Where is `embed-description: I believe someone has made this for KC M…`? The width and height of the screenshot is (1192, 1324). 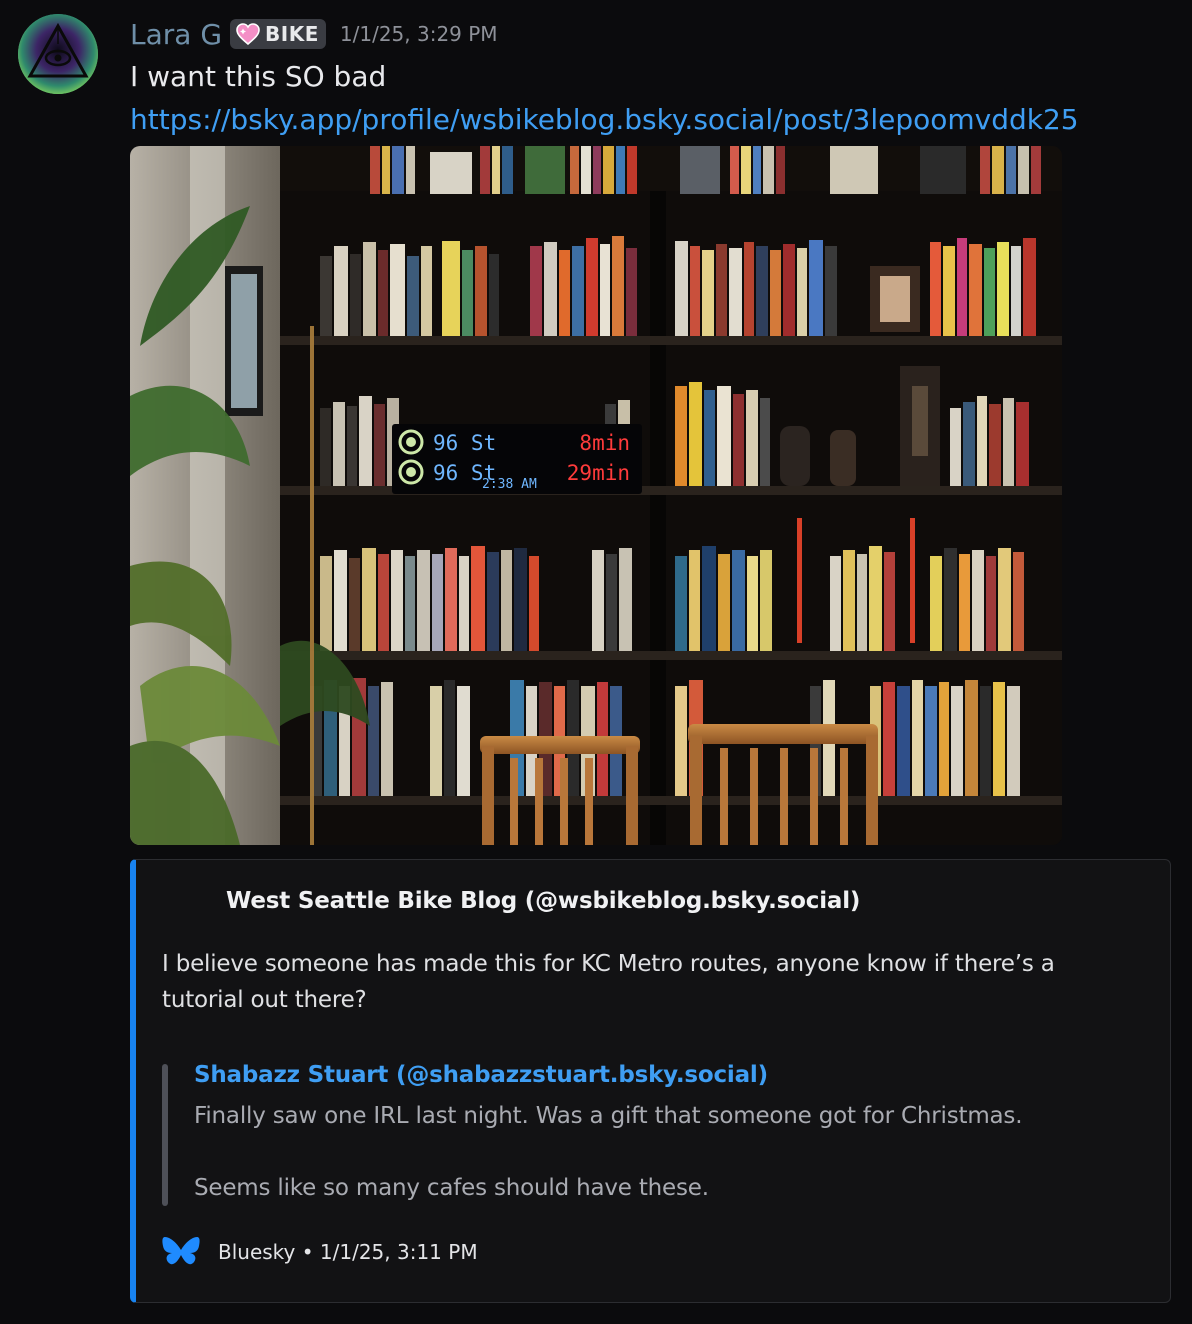
embed-description: I believe someone has made this for KC M… is located at coordinates (608, 982).